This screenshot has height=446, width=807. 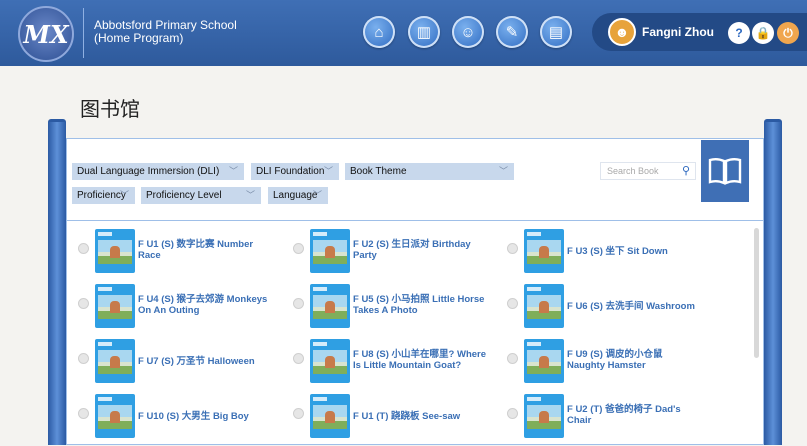 I want to click on mandarin-matrix-logo: MX, so click(x=46, y=34).